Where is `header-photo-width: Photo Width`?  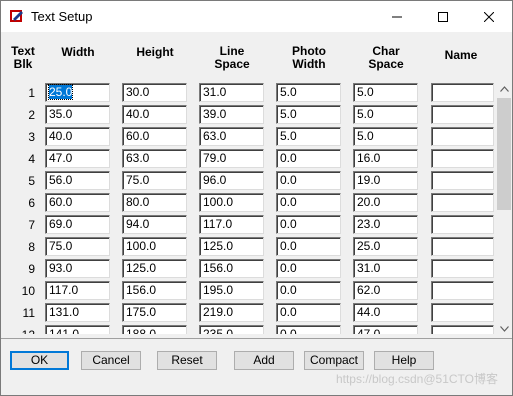
header-photo-width: Photo Width is located at coordinates (309, 58).